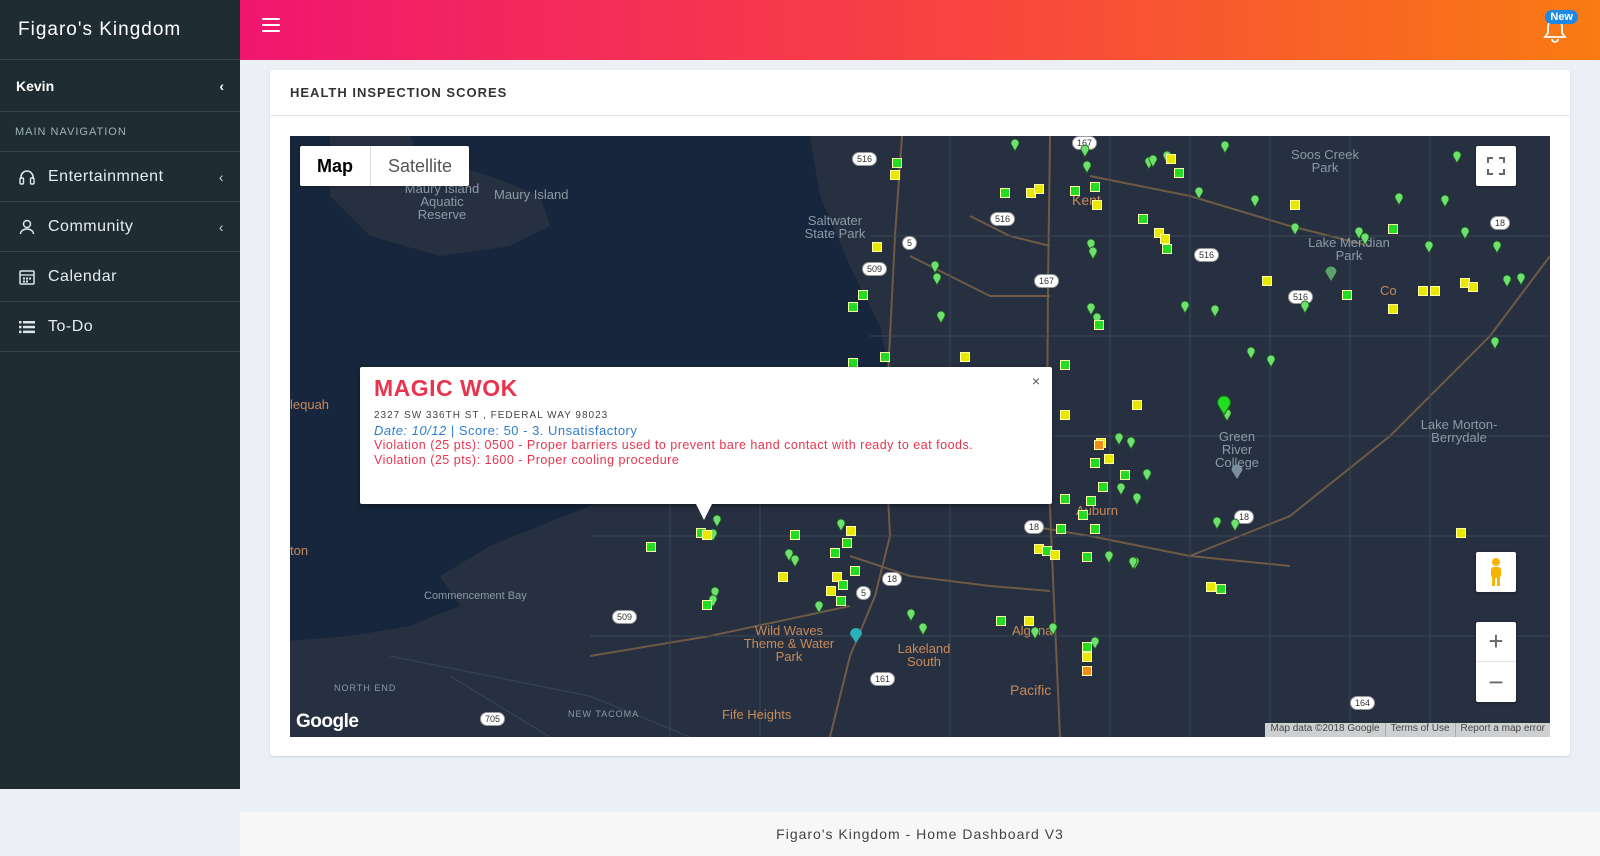 The height and width of the screenshot is (856, 1600). I want to click on location-pin-icon, so click(1224, 405).